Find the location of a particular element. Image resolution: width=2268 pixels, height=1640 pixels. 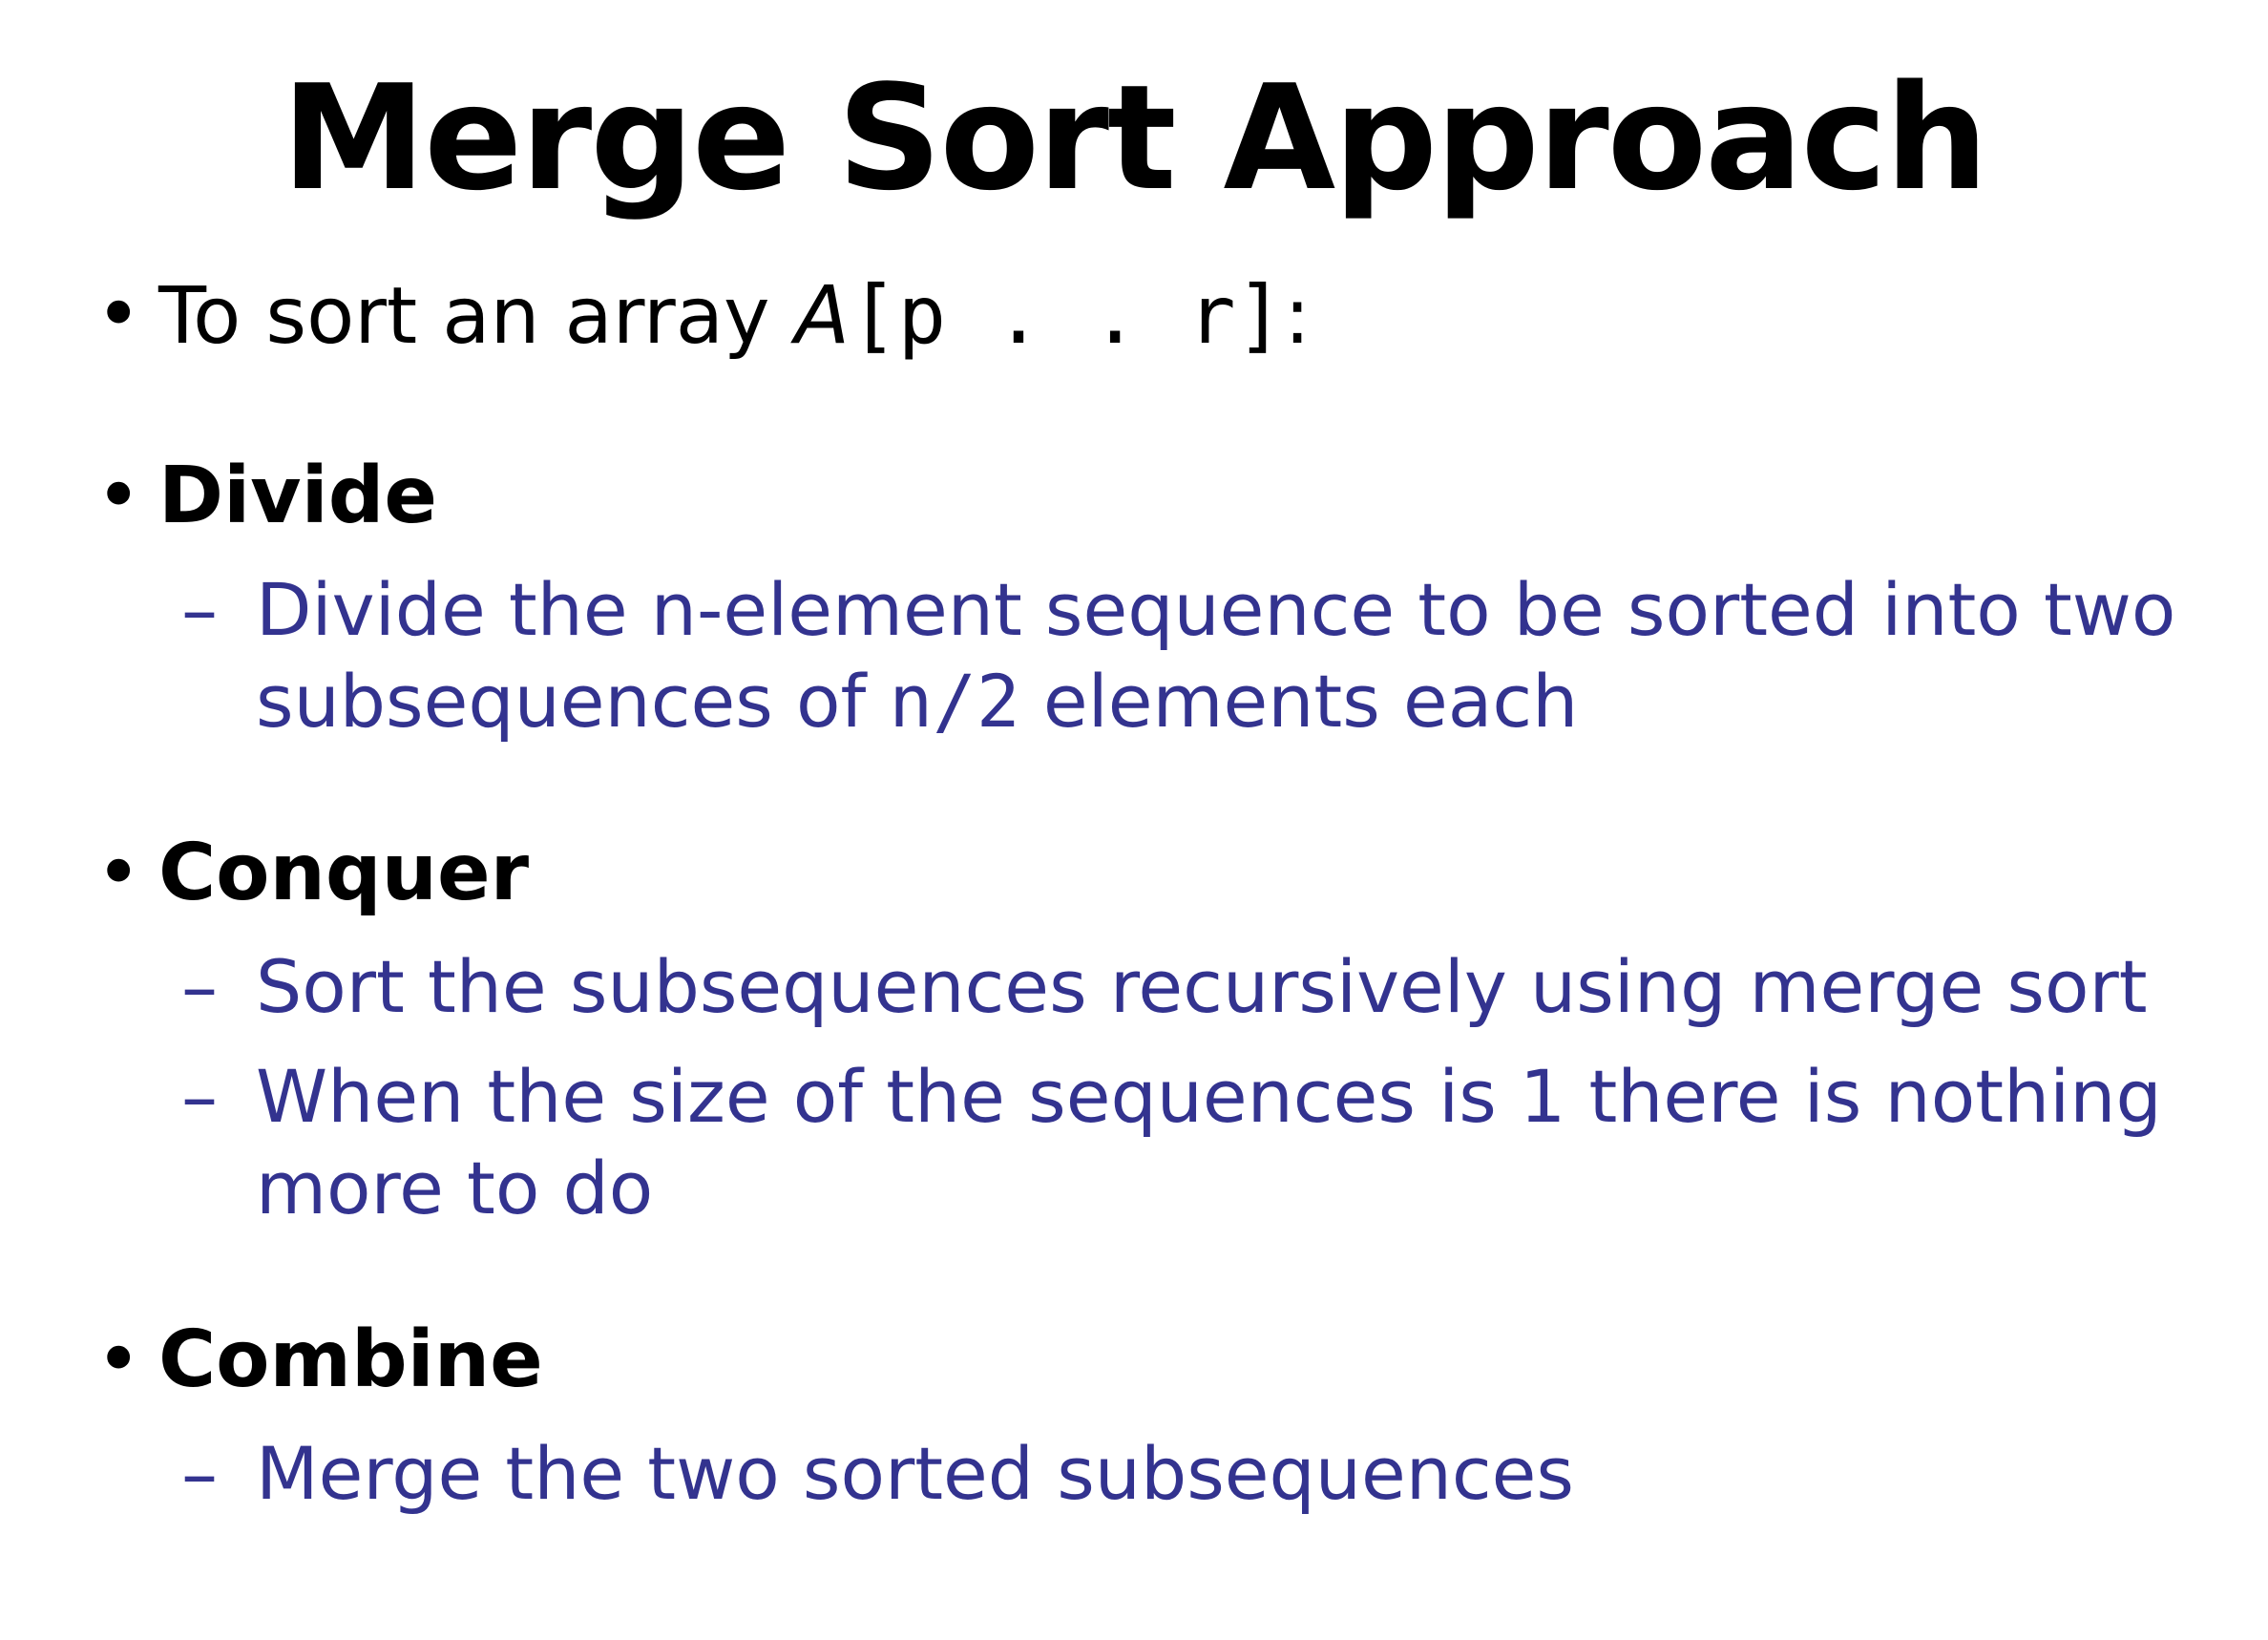

array-variable: A is located at coordinates (822, 315).